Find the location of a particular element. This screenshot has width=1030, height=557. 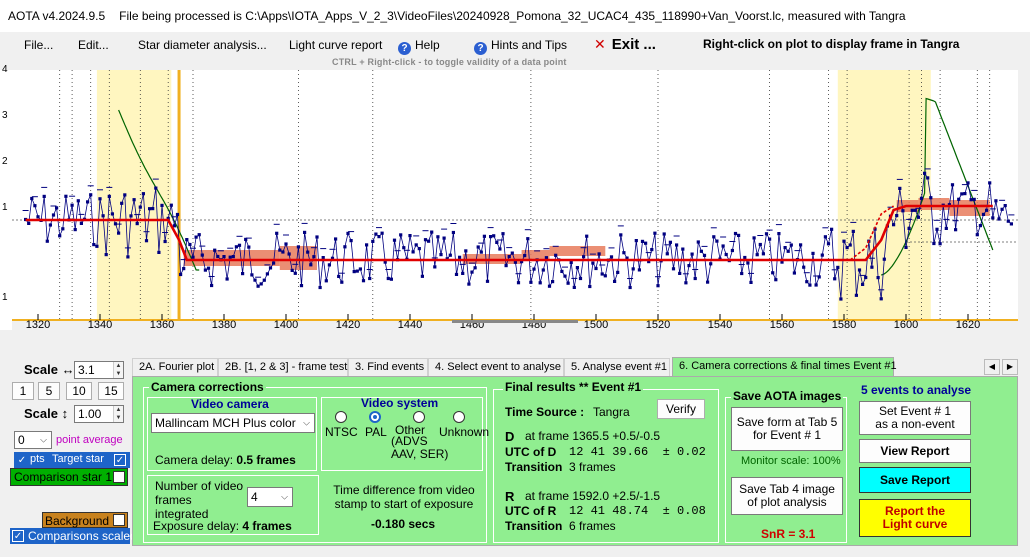

scale-button-5: 5 is located at coordinates (49, 391).